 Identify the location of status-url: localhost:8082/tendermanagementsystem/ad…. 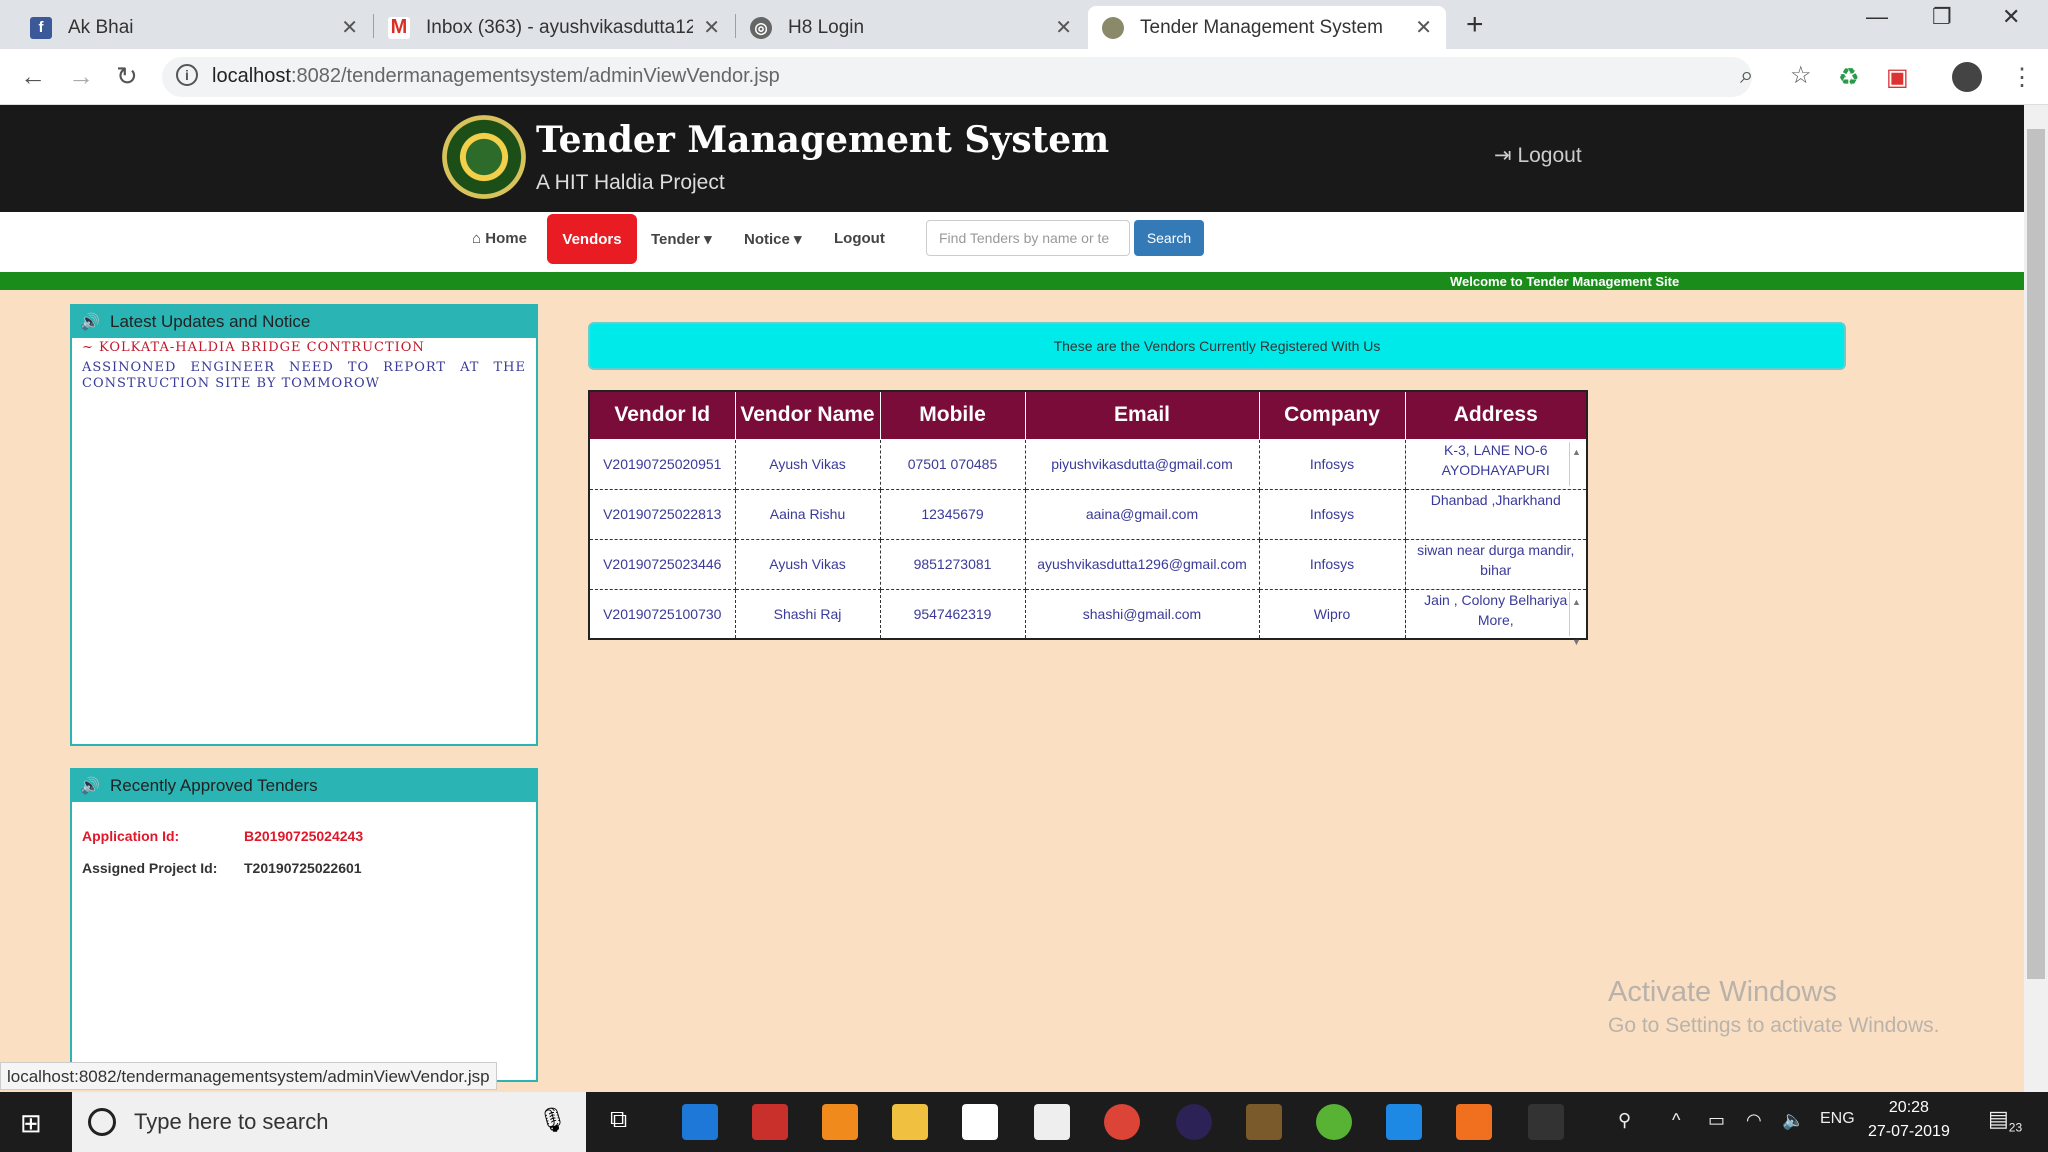
(248, 1076).